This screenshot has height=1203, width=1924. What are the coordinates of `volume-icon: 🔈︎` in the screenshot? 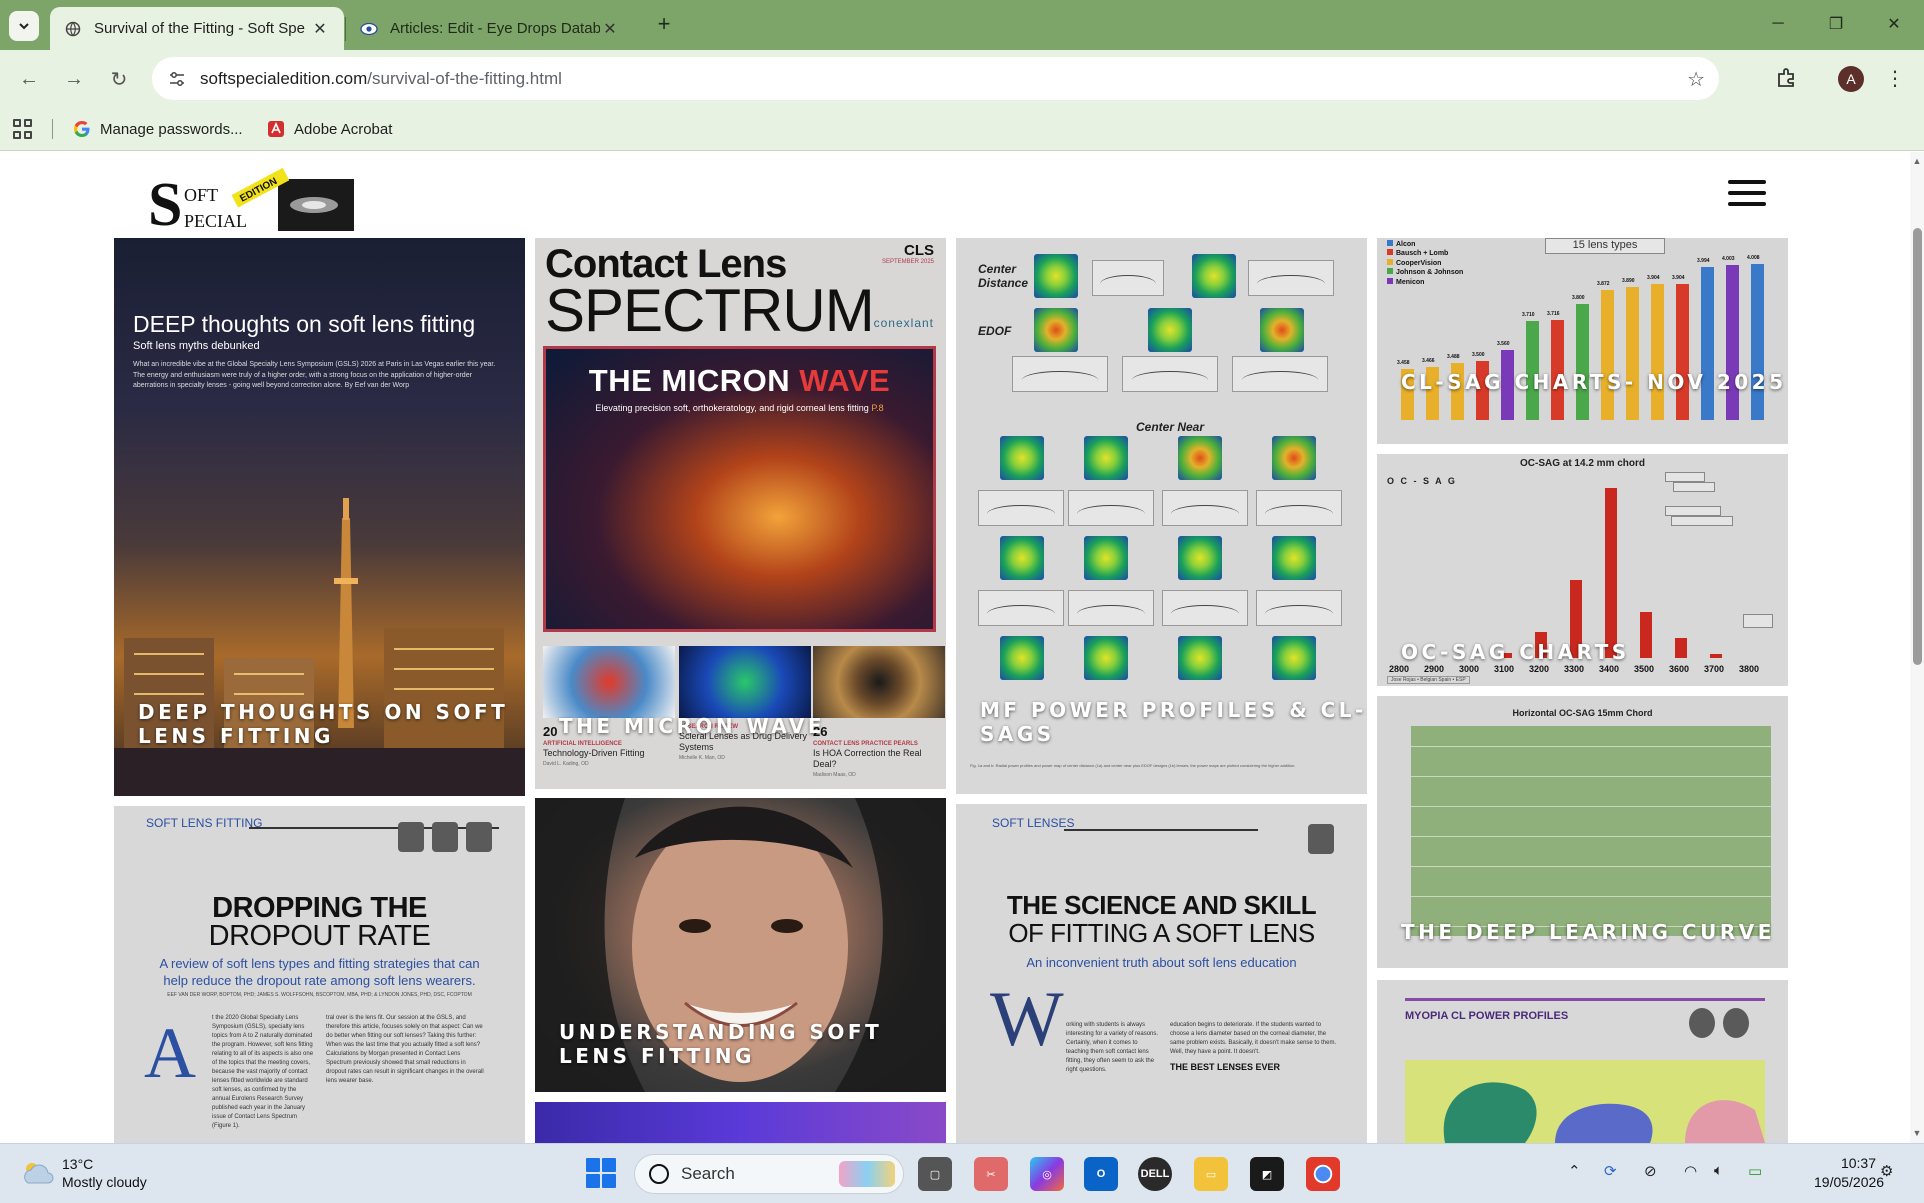 It's located at (1718, 1170).